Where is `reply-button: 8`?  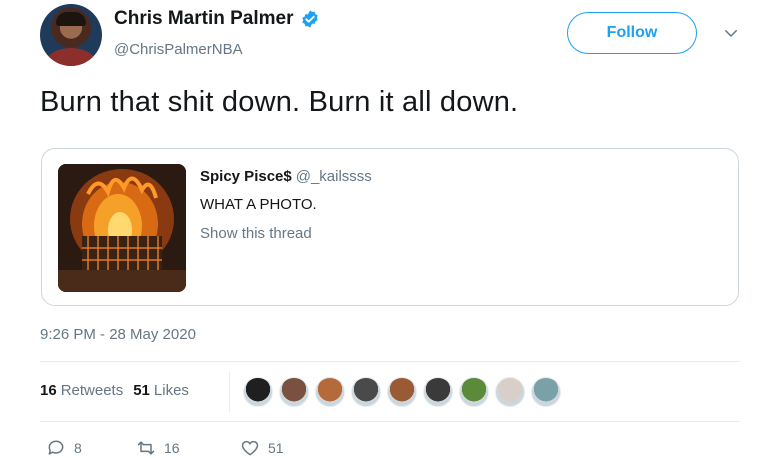
reply-button: 8 is located at coordinates (91, 448).